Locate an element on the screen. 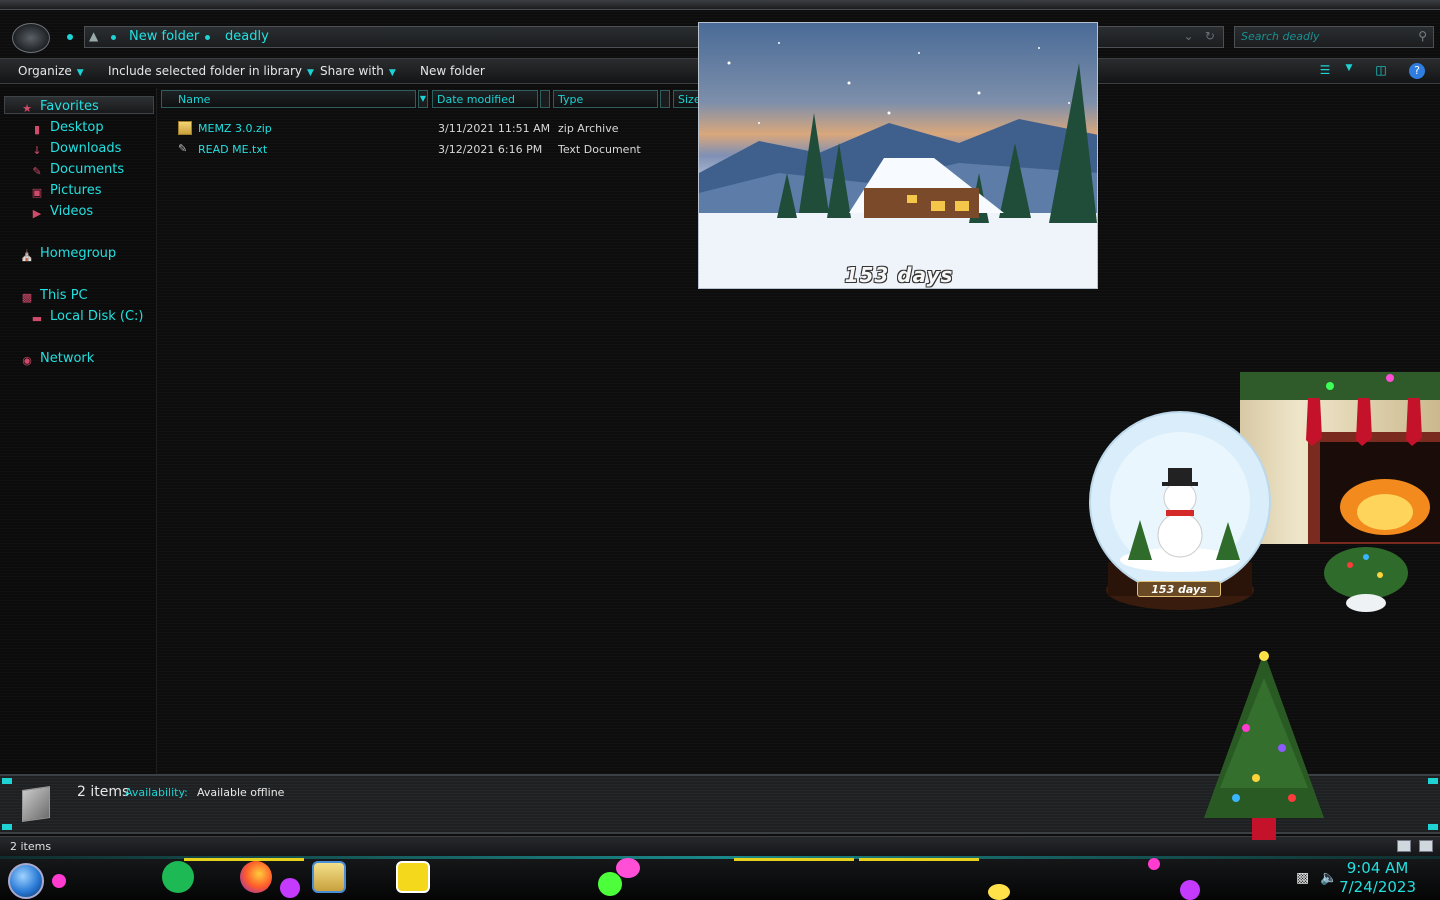 Image resolution: width=1440 pixels, height=900 pixels. organize-button: Organize ▼ is located at coordinates (51, 71).